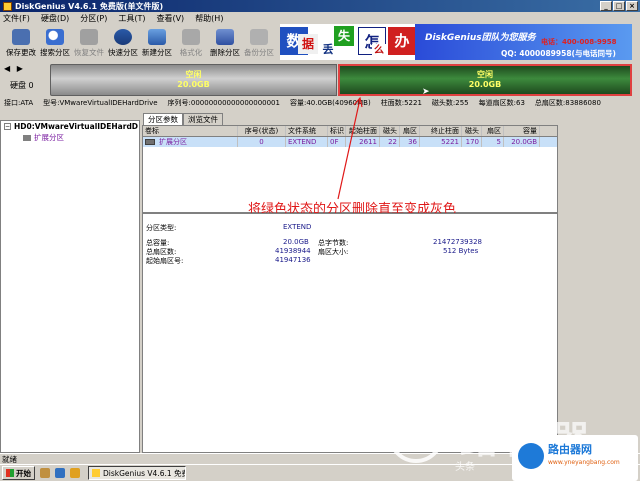  What do you see at coordinates (173, 142) in the screenshot?
I see `cell-name: 扩展分区` at bounding box center [173, 142].